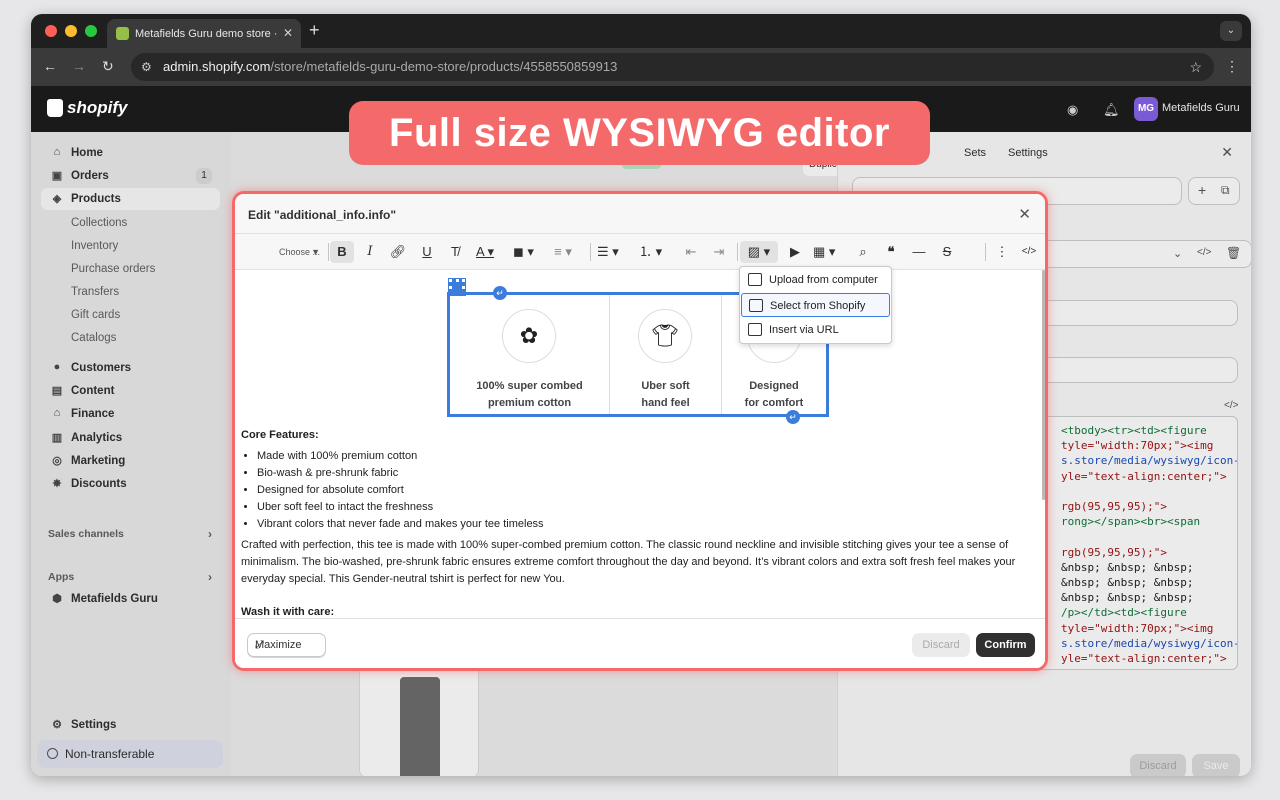 The height and width of the screenshot is (800, 1280). Describe the element at coordinates (1232, 66) in the screenshot. I see `browser-menu-icon: ⋮` at that location.